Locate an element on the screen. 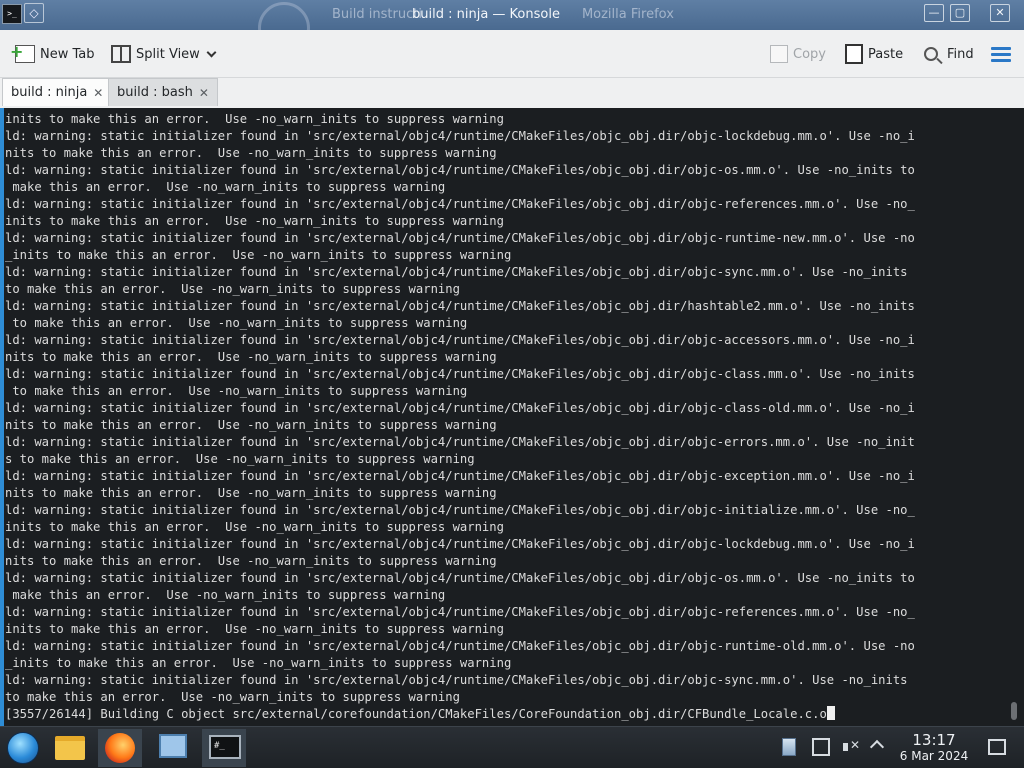 The width and height of the screenshot is (1024, 768). tab-build-bash: build : bash ✕ is located at coordinates (163, 92).